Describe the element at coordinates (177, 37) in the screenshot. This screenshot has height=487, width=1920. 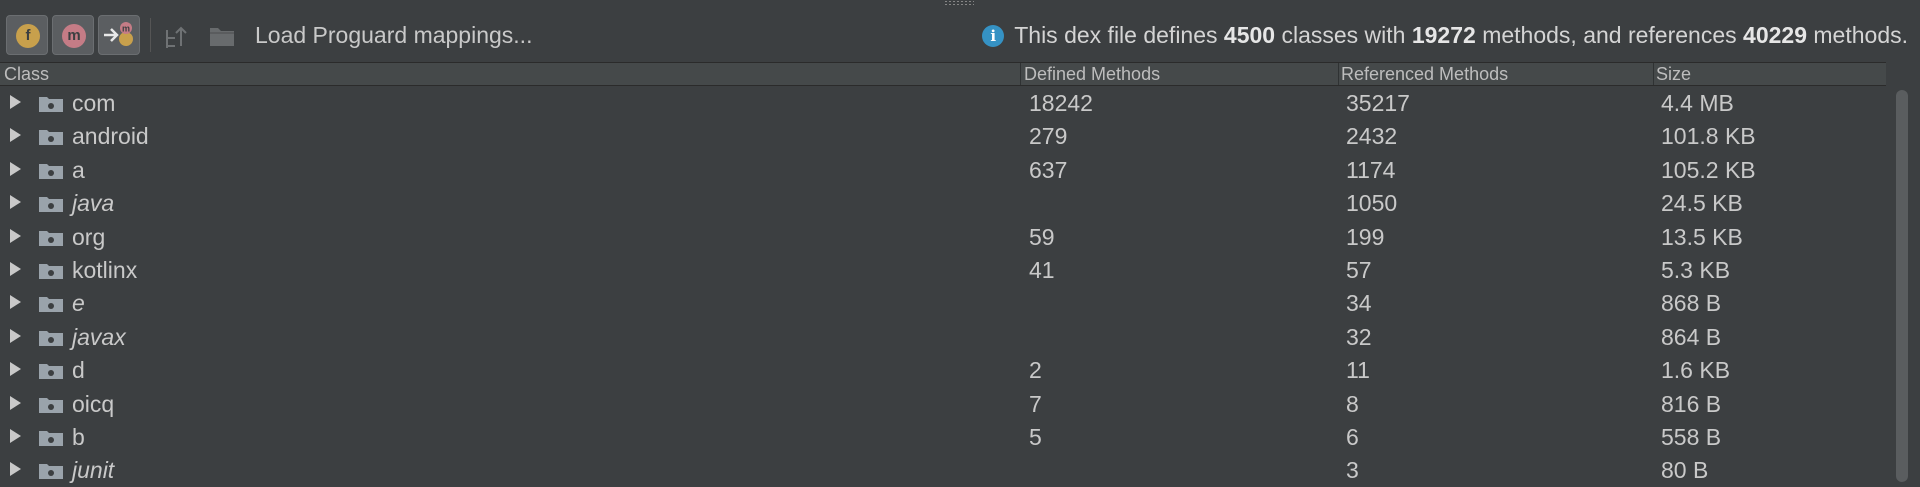
I see `filter-tree-icon` at that location.